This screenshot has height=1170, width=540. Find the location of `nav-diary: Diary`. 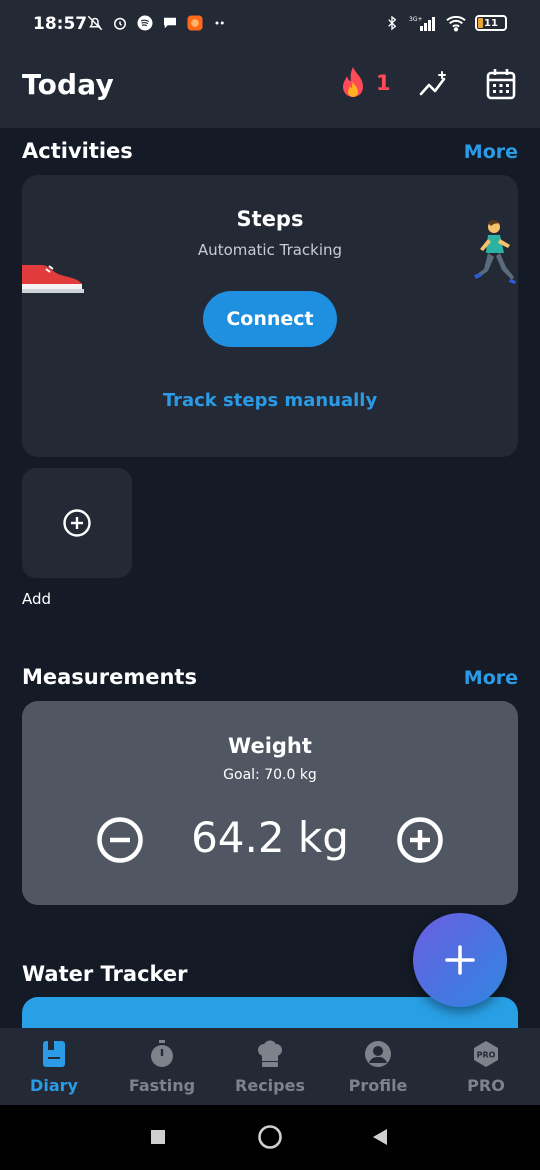

nav-diary: Diary is located at coordinates (54, 1066).